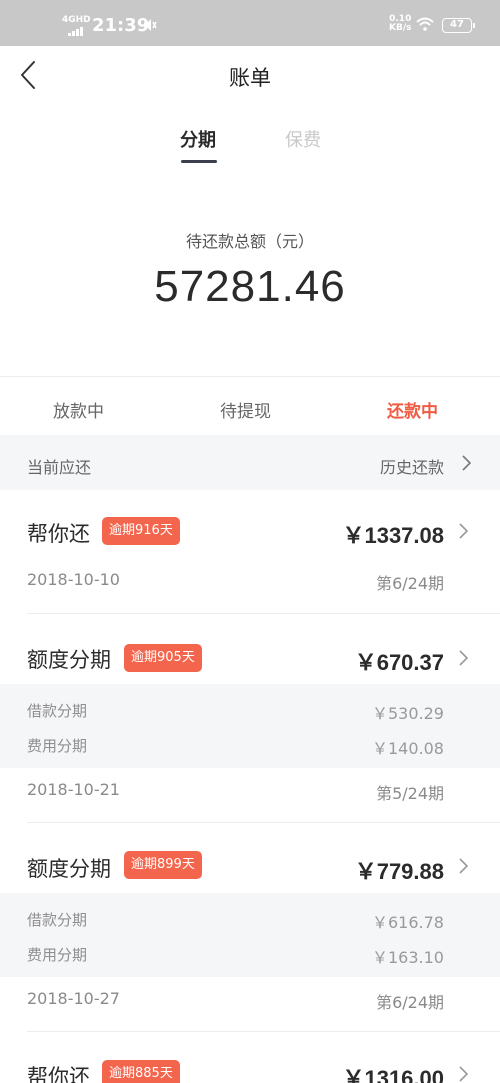 The image size is (500, 1083). I want to click on page-title: 账单, so click(250, 78).